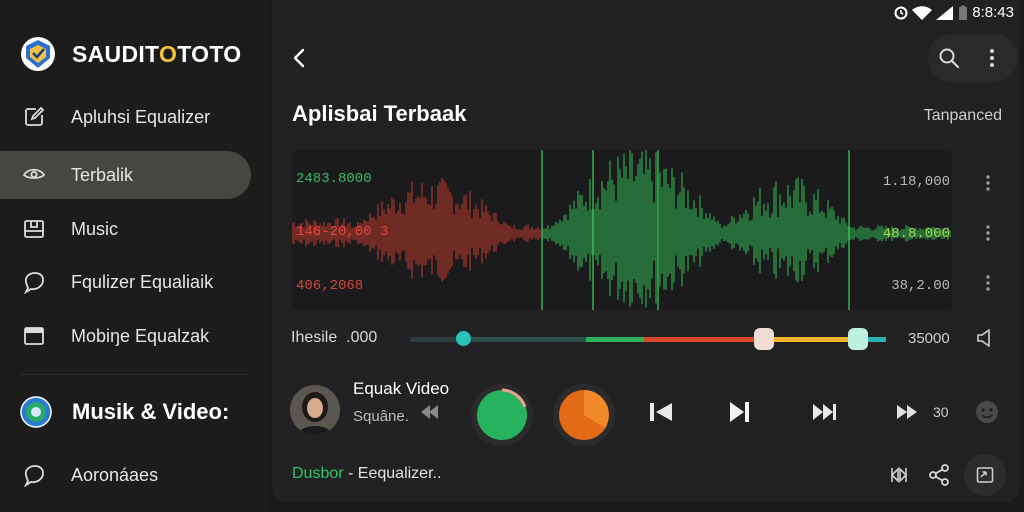  I want to click on waveform-left-label: 146-20,00 3, so click(342, 232).